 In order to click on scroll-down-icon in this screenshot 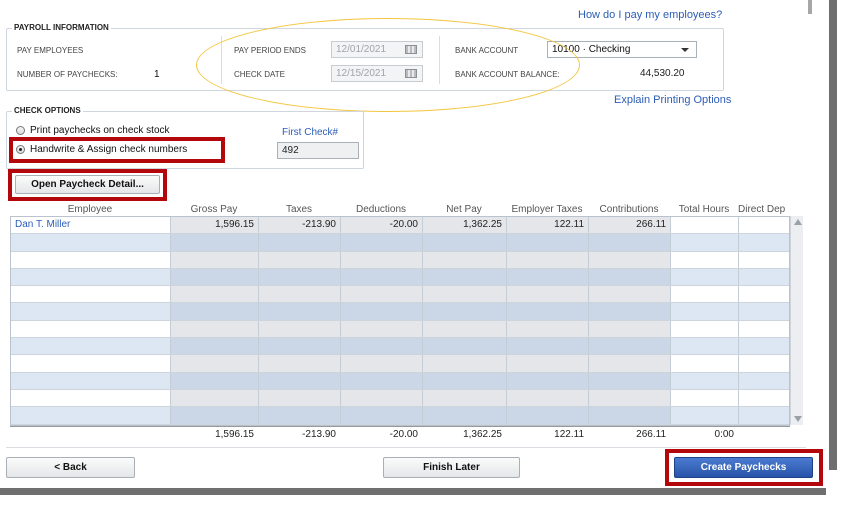, I will do `click(798, 419)`.